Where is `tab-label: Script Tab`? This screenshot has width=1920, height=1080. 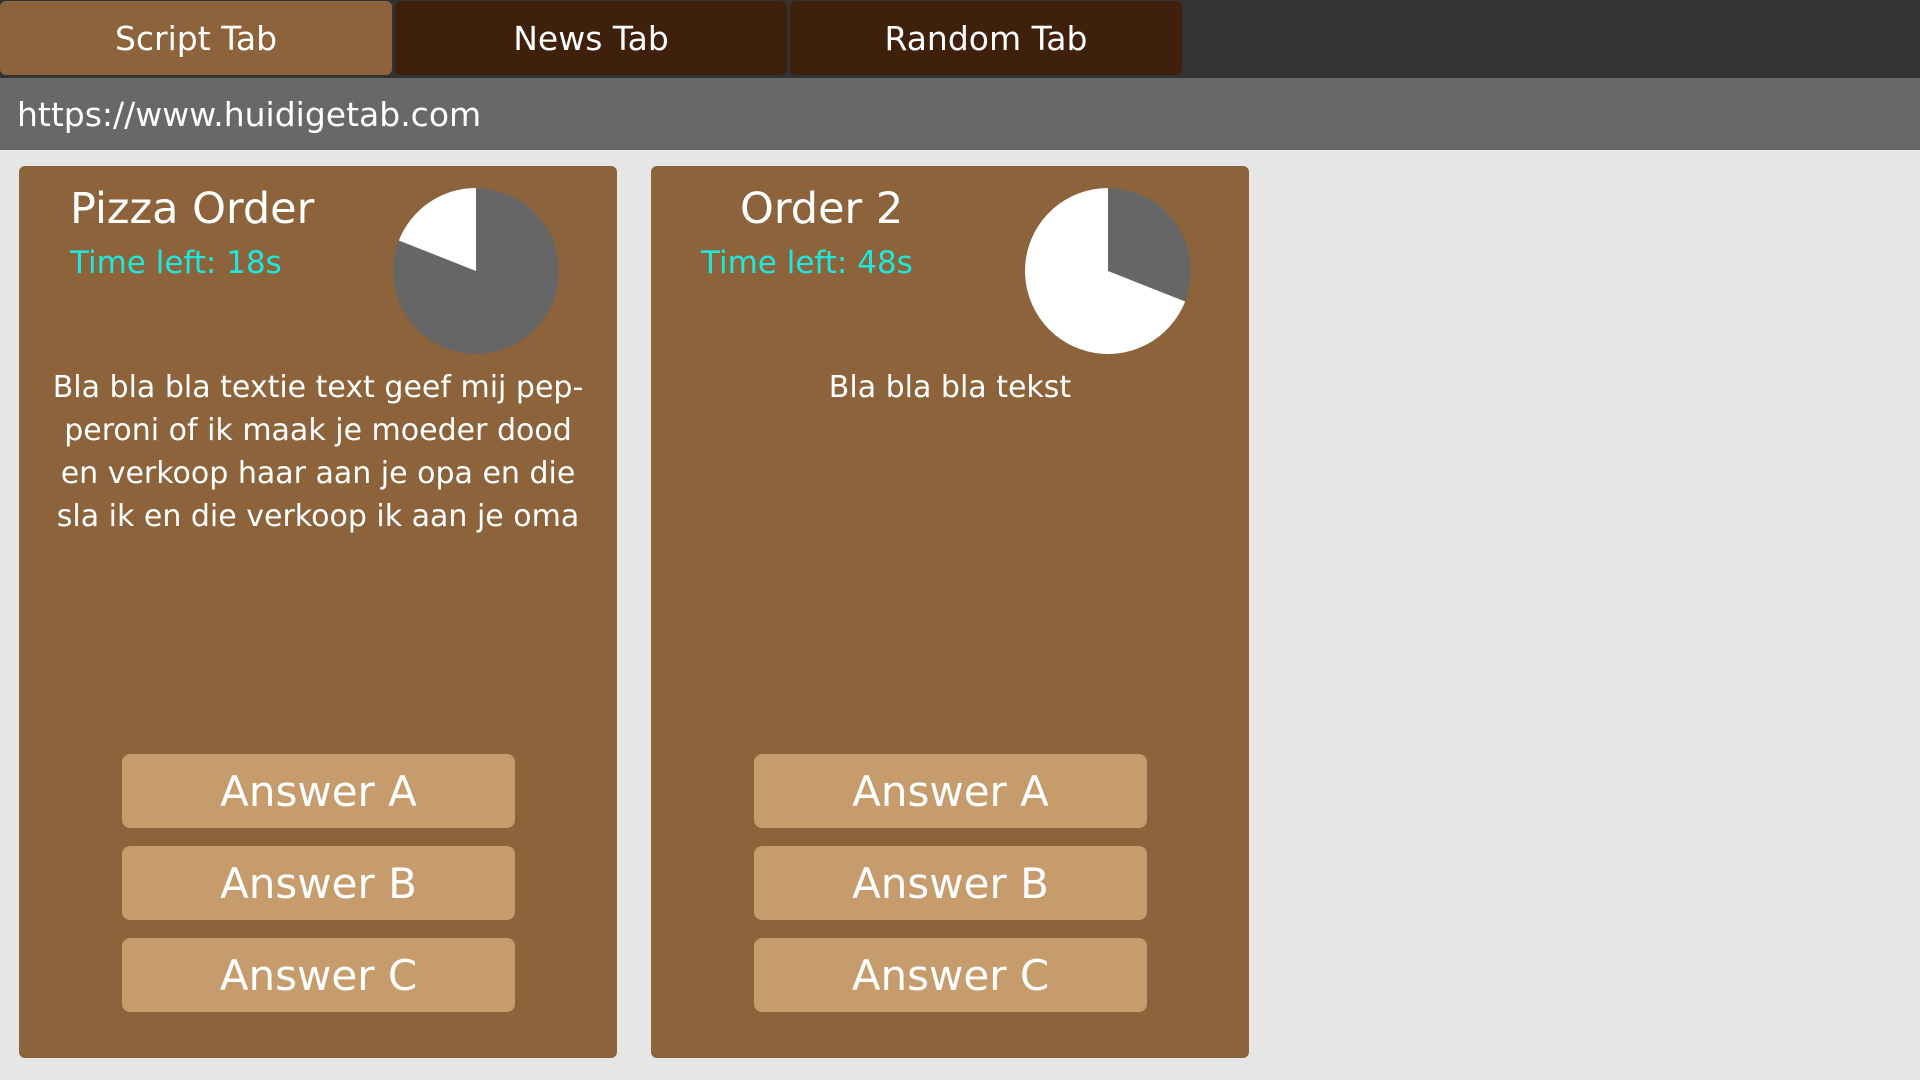
tab-label: Script Tab is located at coordinates (196, 38).